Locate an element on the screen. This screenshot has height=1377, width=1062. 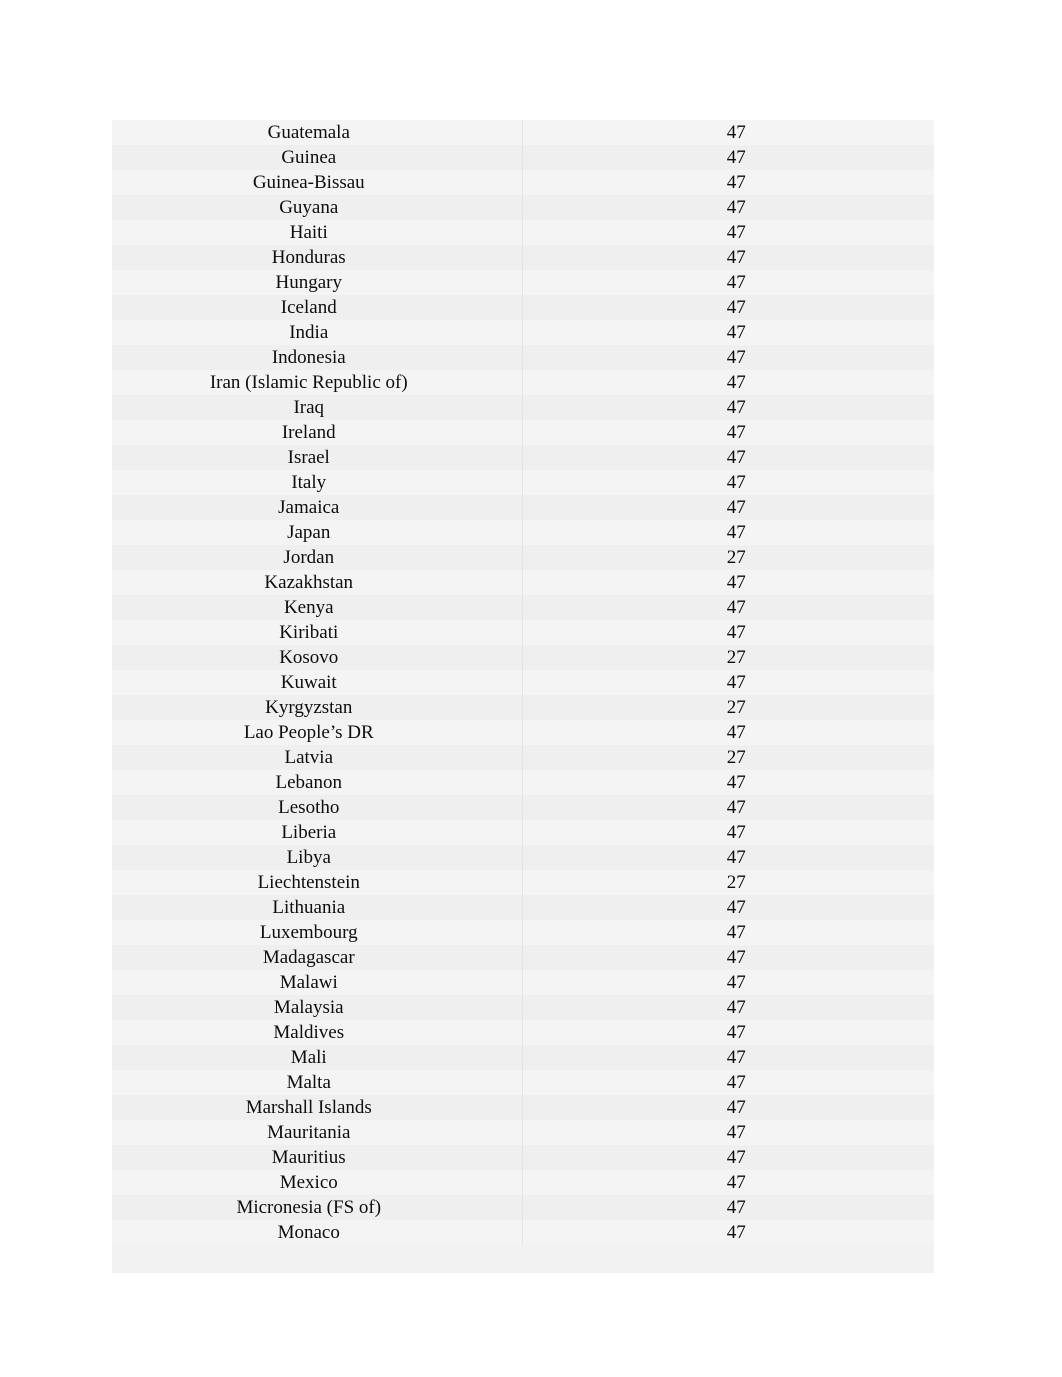
country-name-text: Kosovo is located at coordinates (309, 657).